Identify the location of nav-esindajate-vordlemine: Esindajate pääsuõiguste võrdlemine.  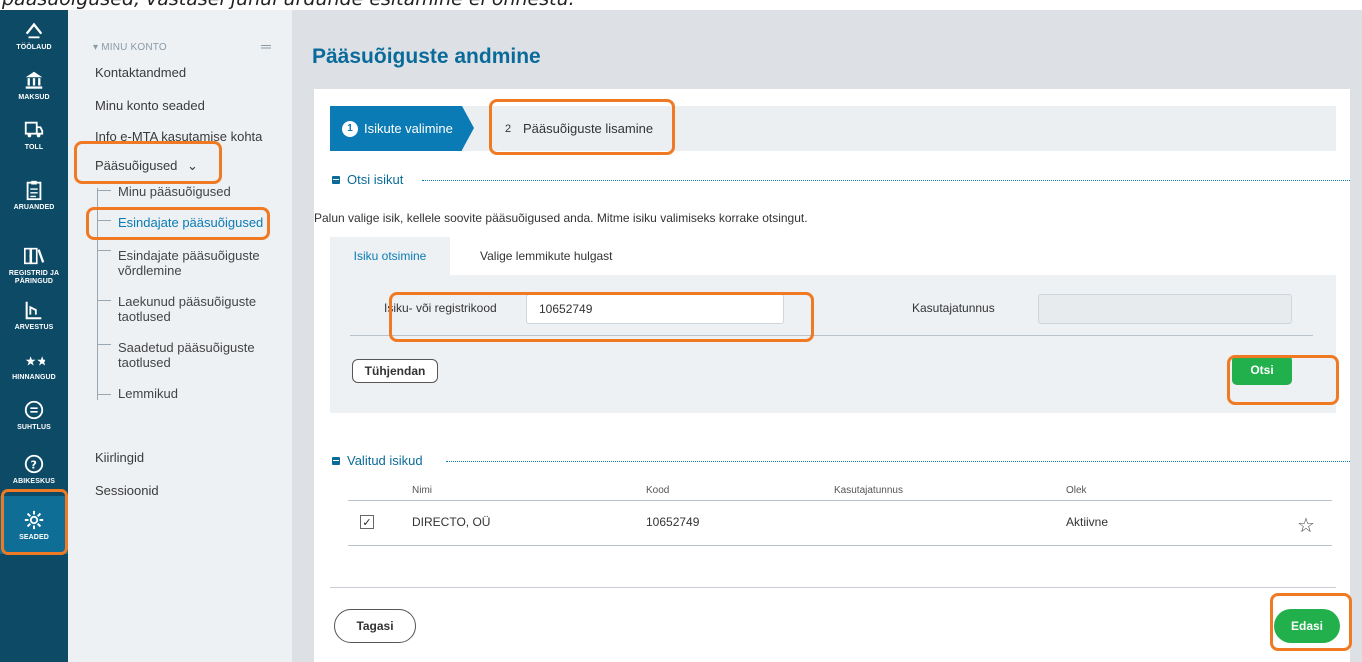
(198, 263).